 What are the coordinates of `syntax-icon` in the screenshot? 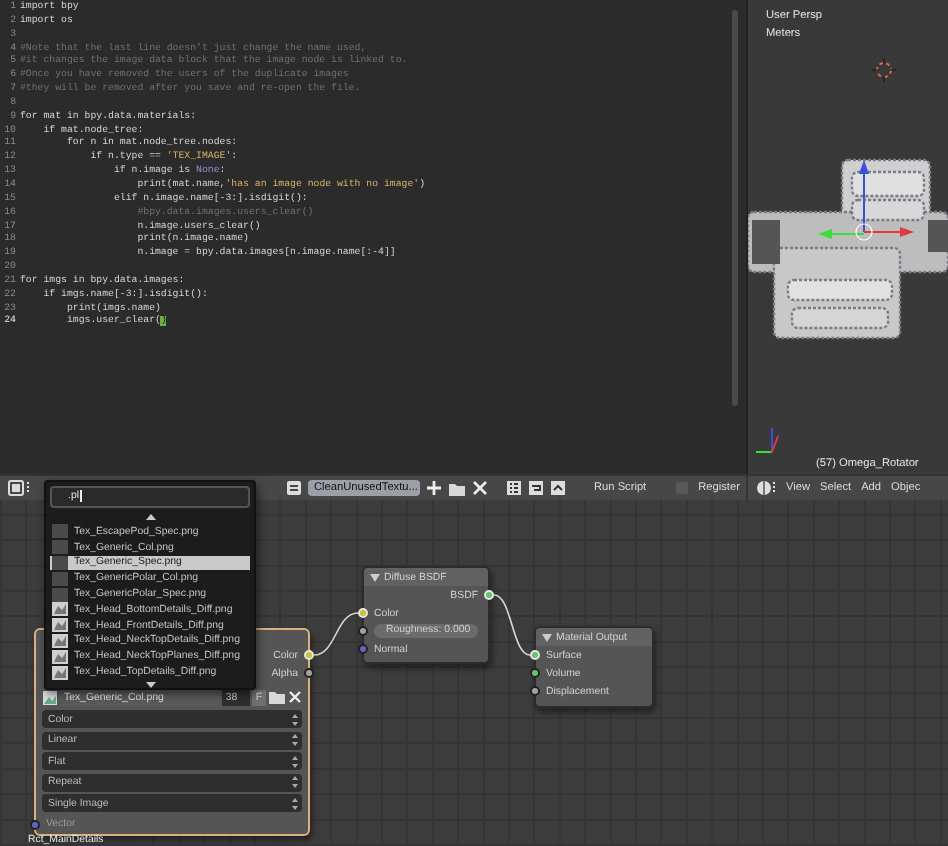 It's located at (558, 488).